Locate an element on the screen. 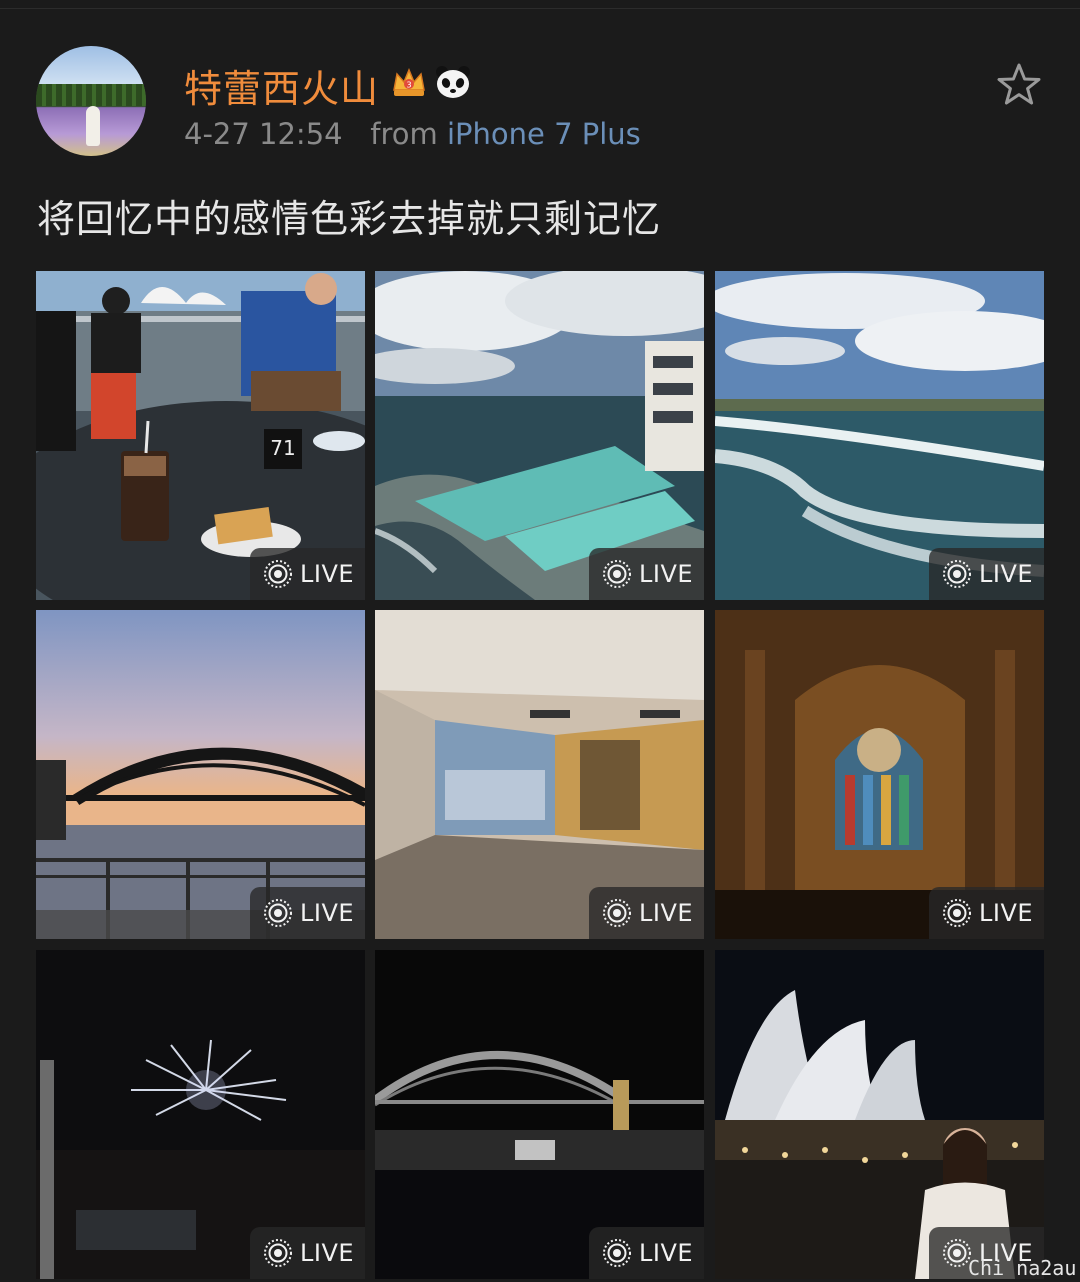 The height and width of the screenshot is (1282, 1080). panda-badge-icon is located at coordinates (453, 82).